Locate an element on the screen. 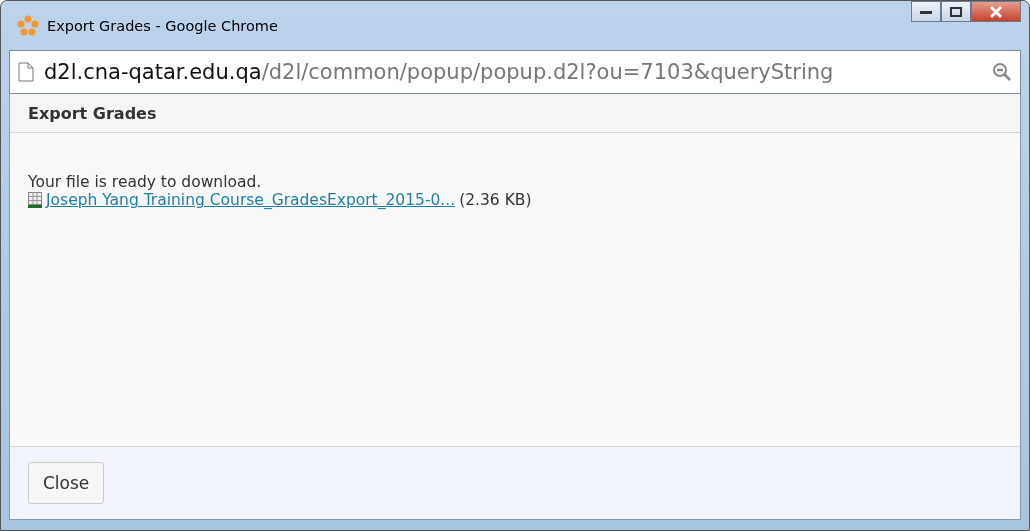 This screenshot has width=1030, height=531. maximize-icon is located at coordinates (956, 11).